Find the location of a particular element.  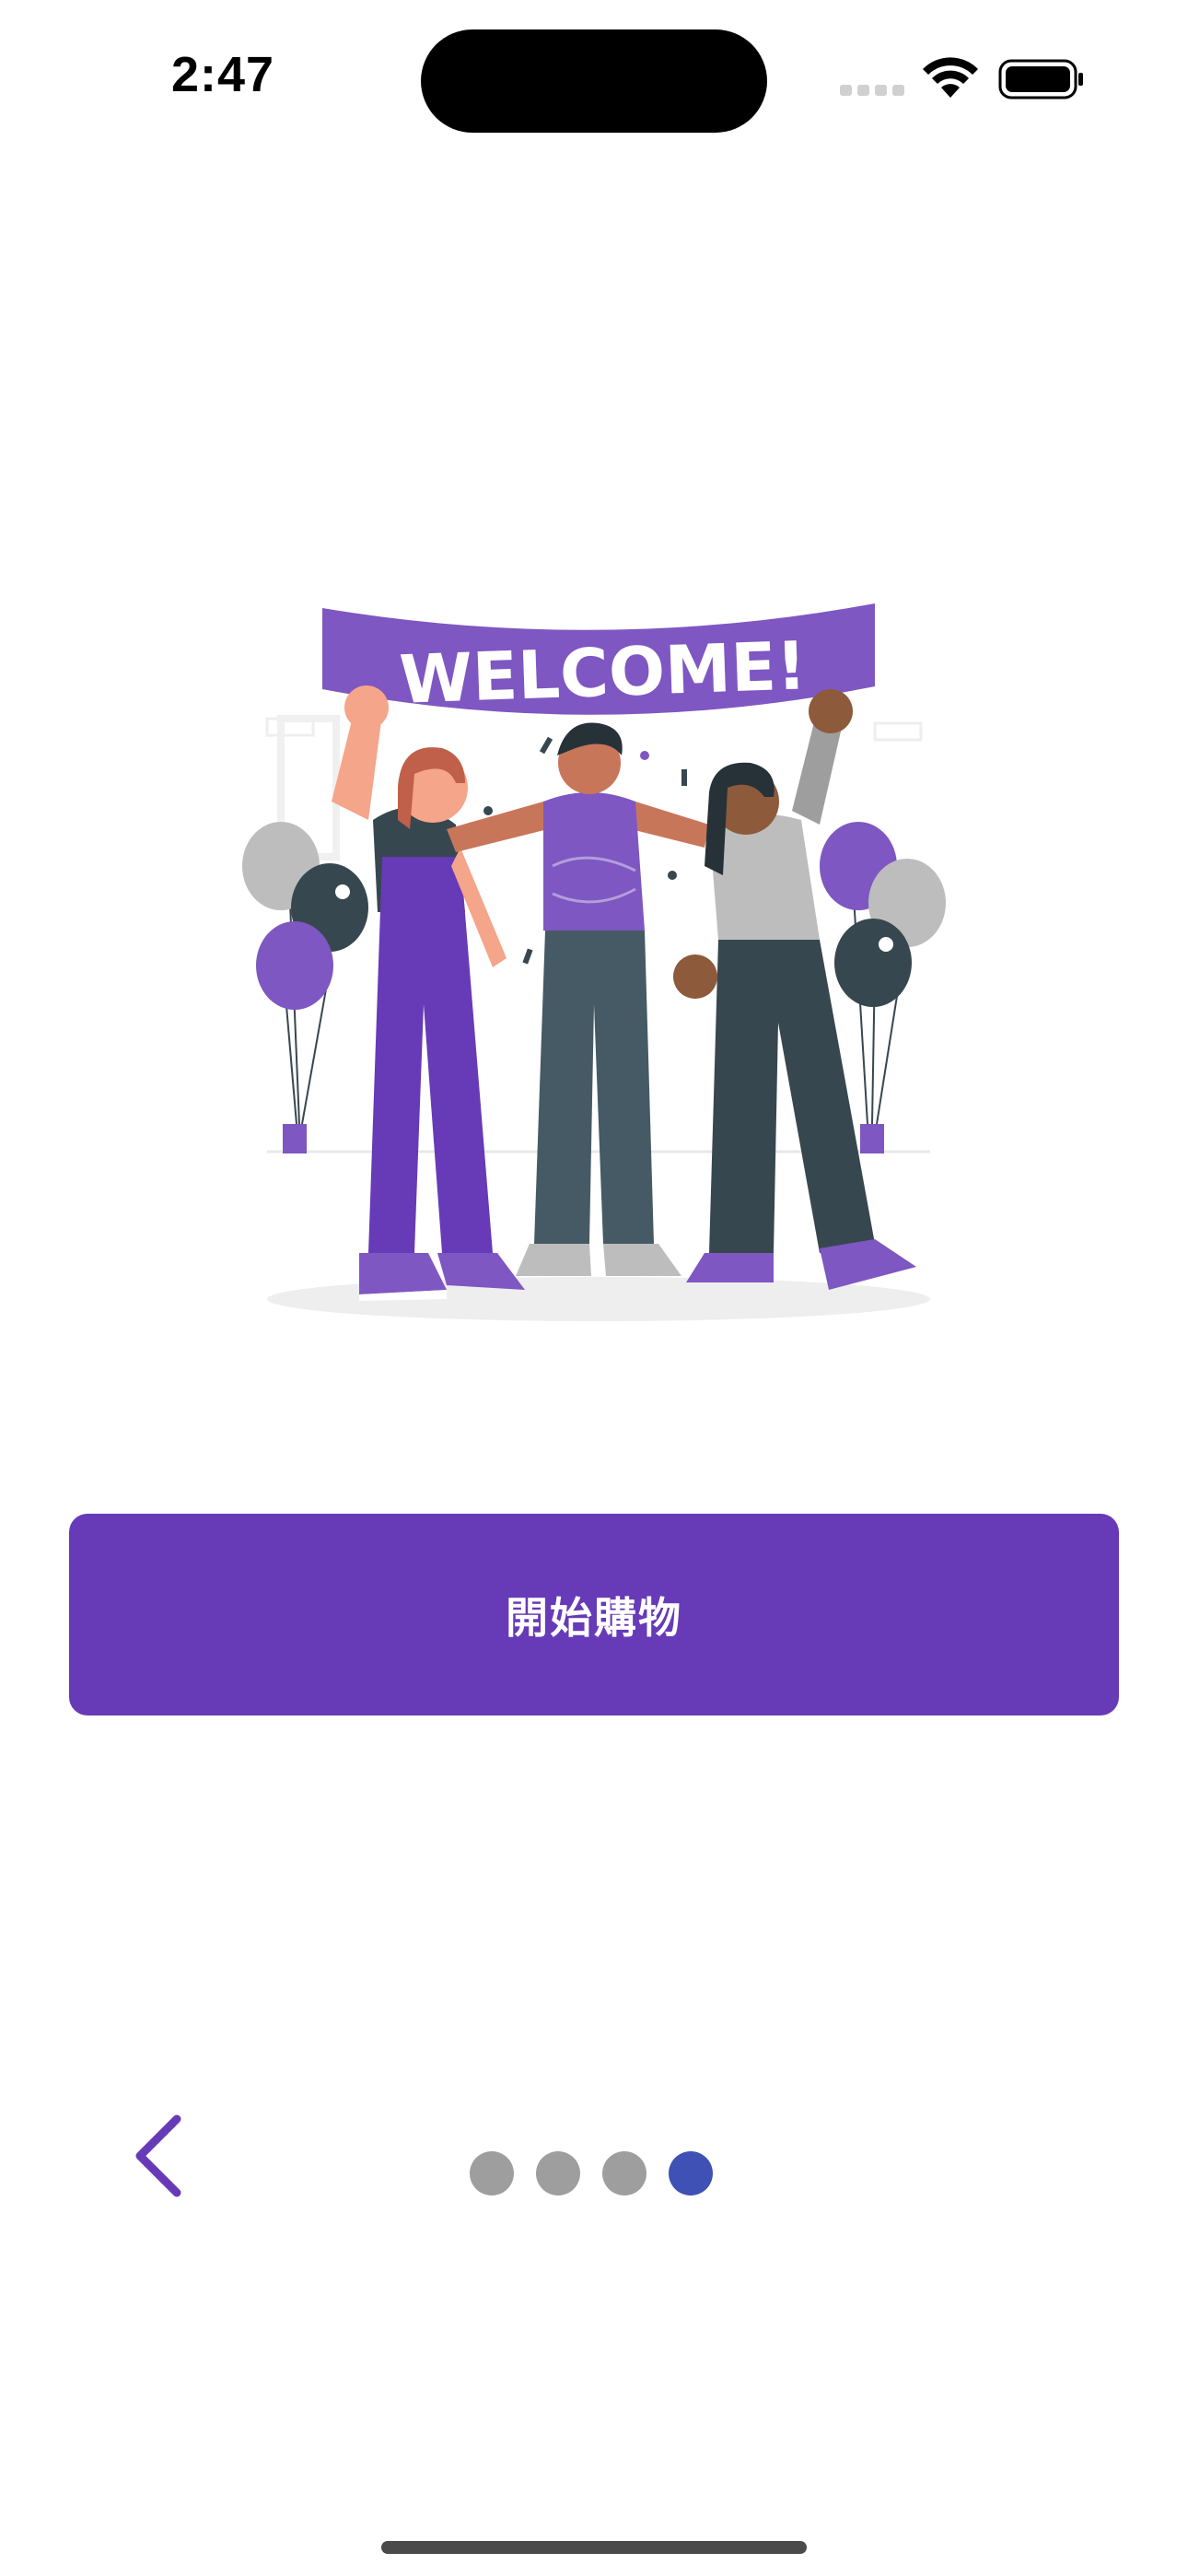

chevron-left-icon is located at coordinates (158, 2156).